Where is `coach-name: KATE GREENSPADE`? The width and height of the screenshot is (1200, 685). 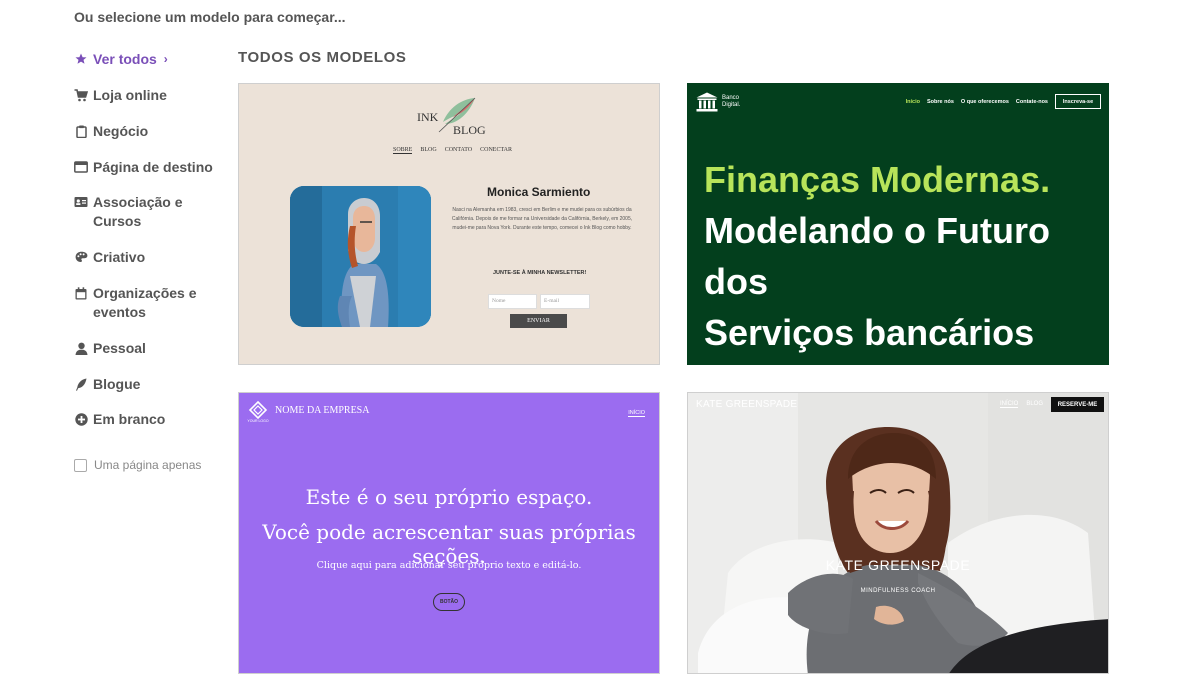
coach-name: KATE GREENSPADE is located at coordinates (898, 565).